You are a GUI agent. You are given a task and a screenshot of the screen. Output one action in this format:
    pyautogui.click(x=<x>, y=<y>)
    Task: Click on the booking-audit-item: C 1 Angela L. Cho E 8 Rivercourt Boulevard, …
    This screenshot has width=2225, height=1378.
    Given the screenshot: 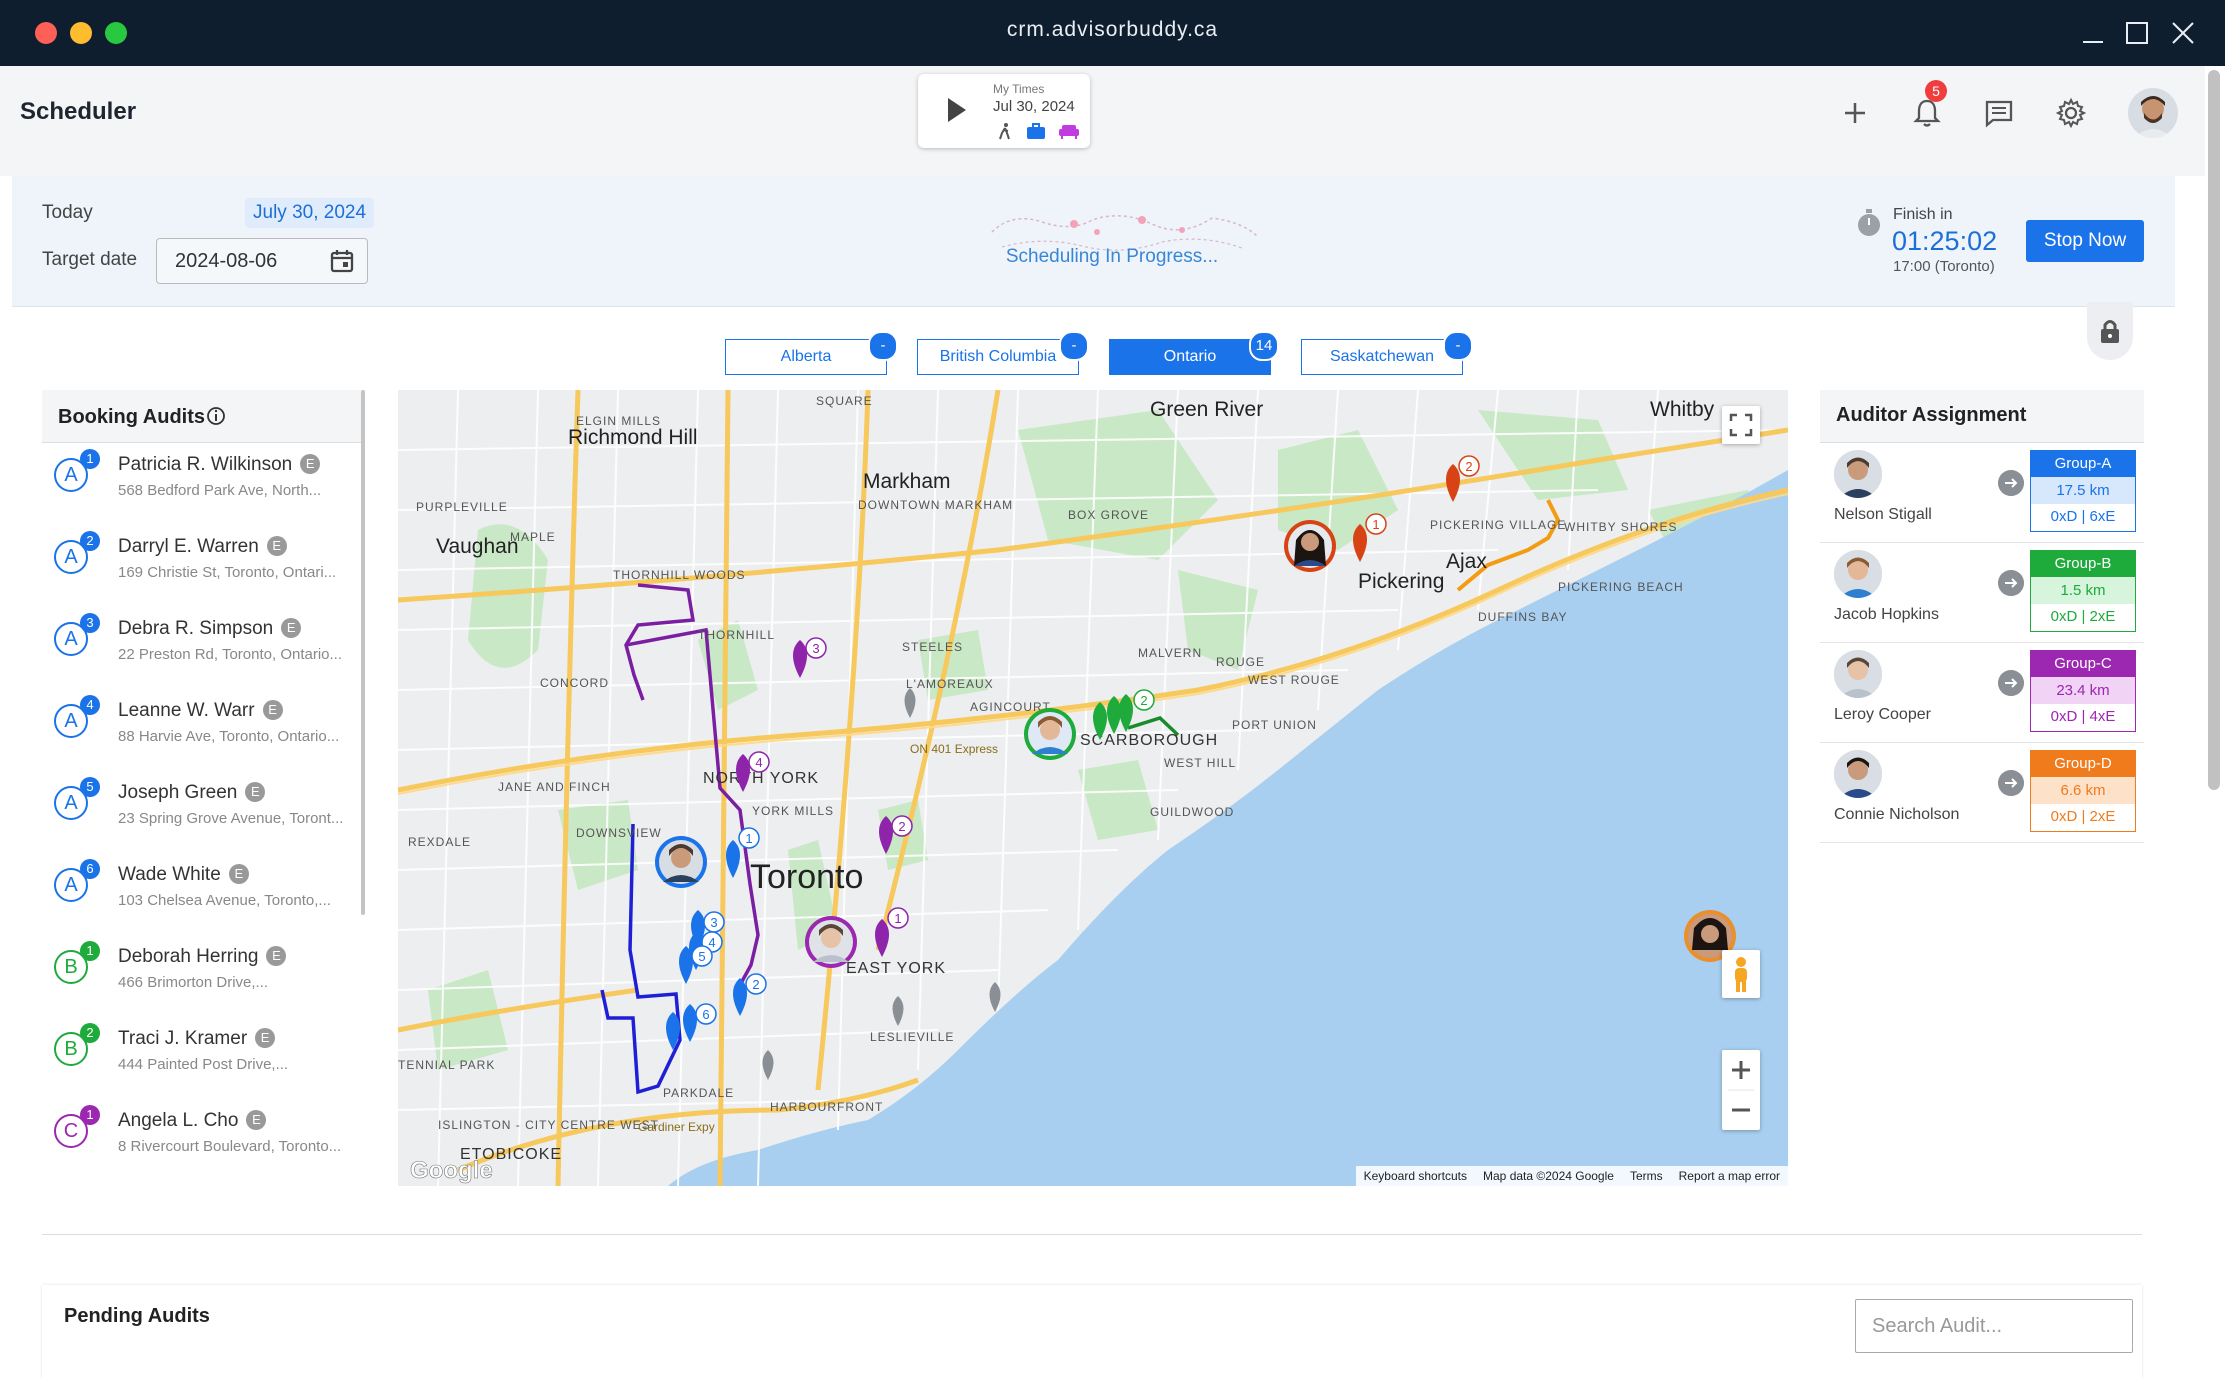 What is the action you would take?
    pyautogui.click(x=202, y=1139)
    